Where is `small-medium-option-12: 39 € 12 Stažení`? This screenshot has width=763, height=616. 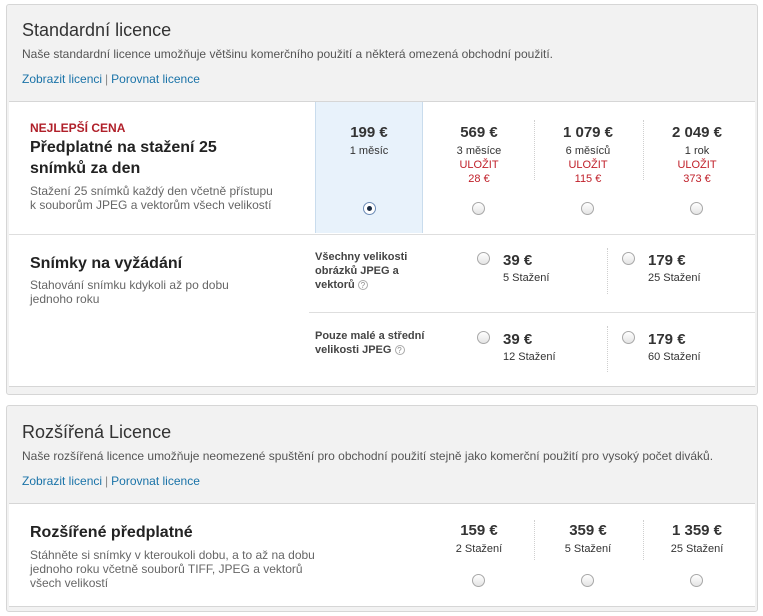
small-medium-option-12: 39 € 12 Stažení is located at coordinates (529, 347).